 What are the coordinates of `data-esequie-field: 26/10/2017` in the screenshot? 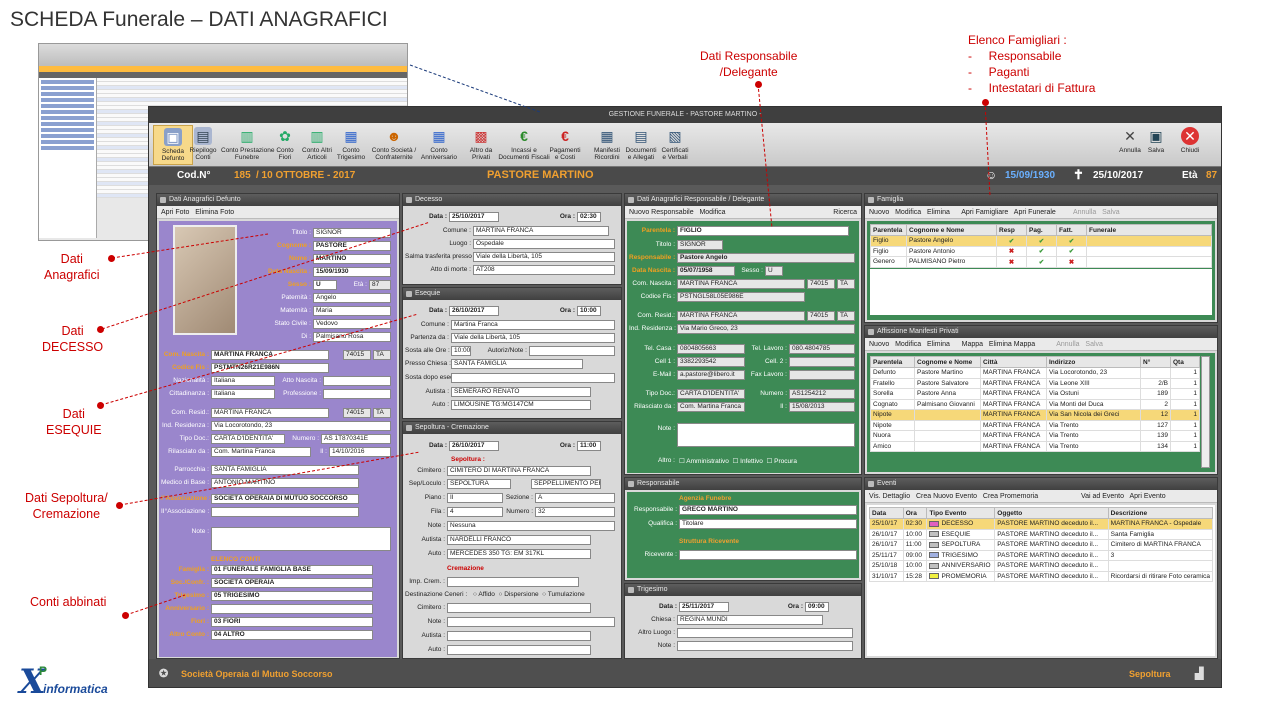 It's located at (474, 311).